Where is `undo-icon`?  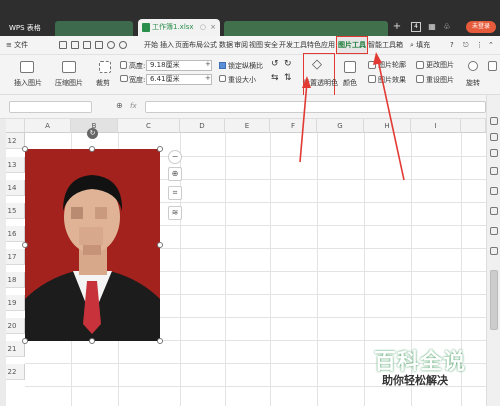
undo-icon is located at coordinates (111, 45).